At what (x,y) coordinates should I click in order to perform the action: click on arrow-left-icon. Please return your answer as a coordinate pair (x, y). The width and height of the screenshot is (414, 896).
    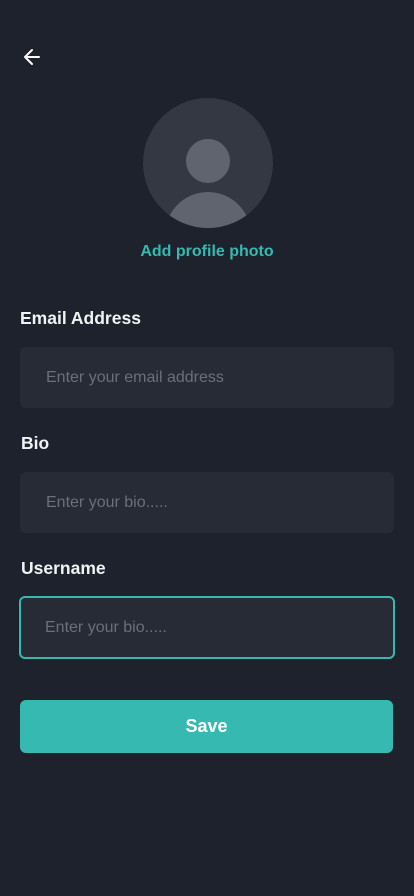
    Looking at the image, I should click on (32, 57).